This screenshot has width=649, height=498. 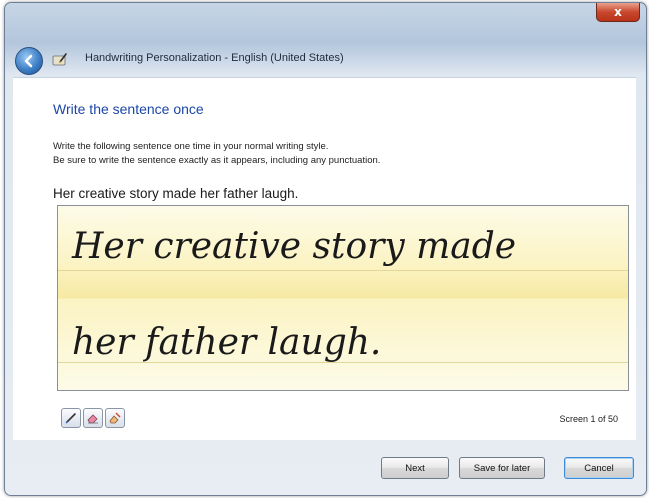 I want to click on pen-tool-button, so click(x=71, y=418).